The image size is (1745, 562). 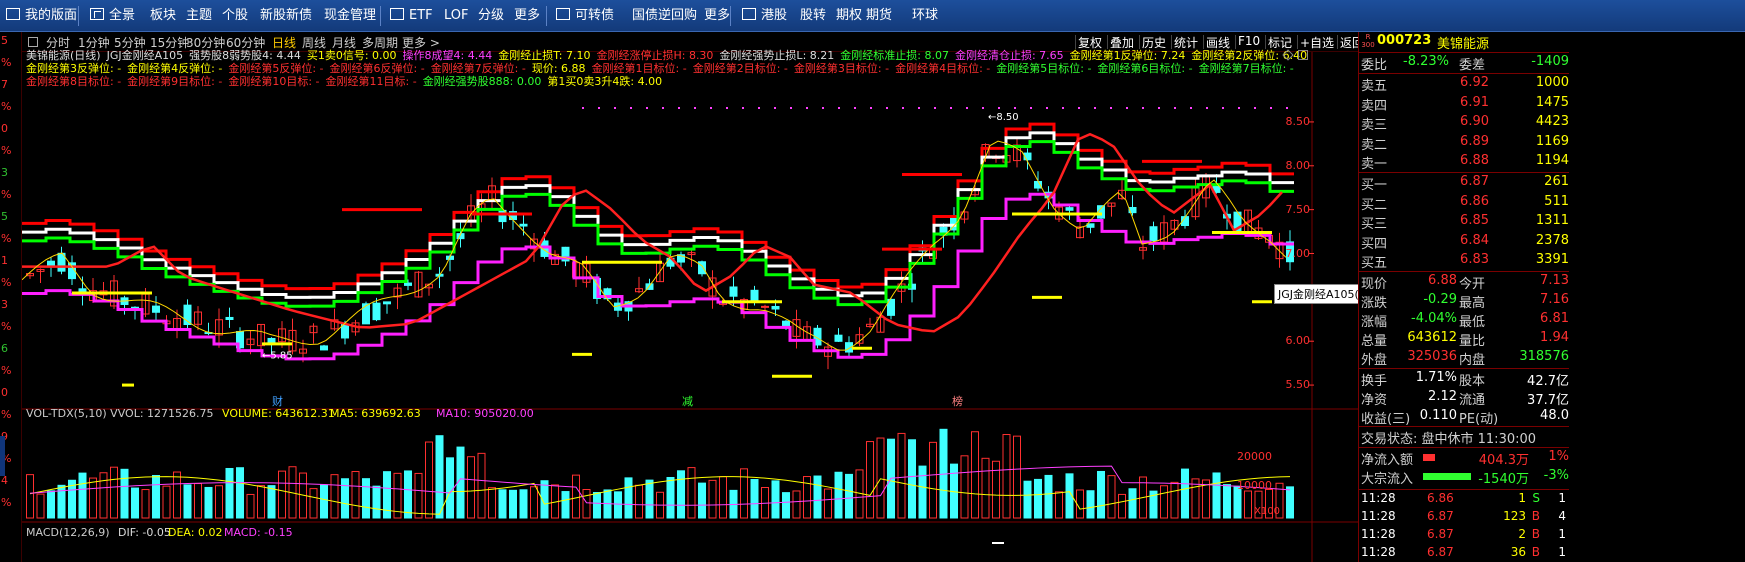 What do you see at coordinates (41, 16) in the screenshot?
I see `menu-0: 我的版面` at bounding box center [41, 16].